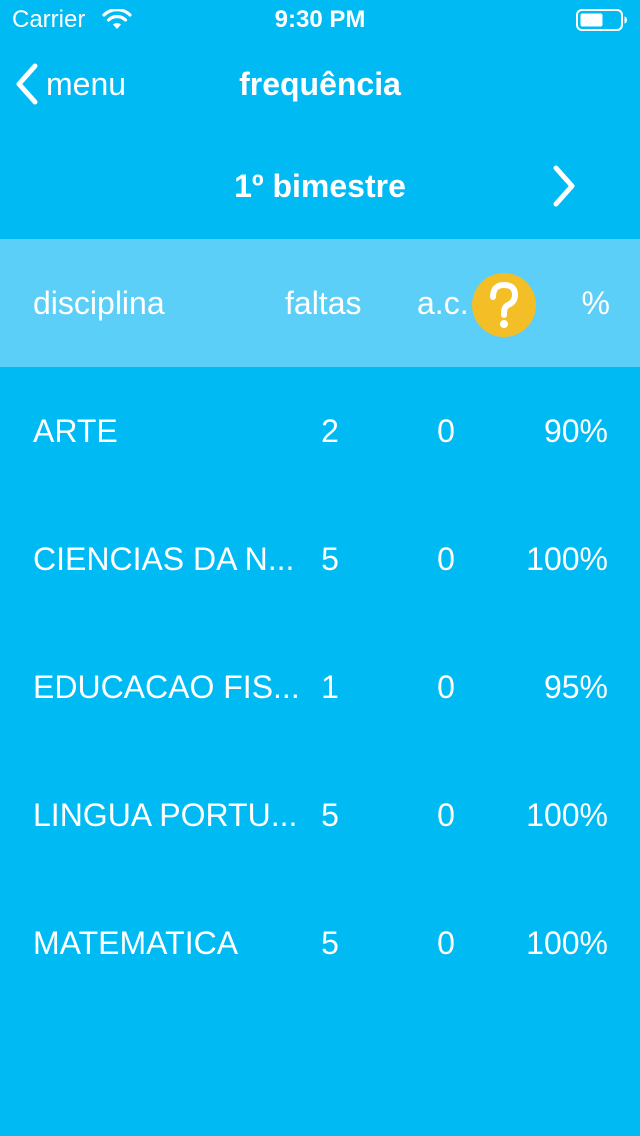 This screenshot has width=640, height=1136. I want to click on attendance-percent: 90%, so click(575, 431).